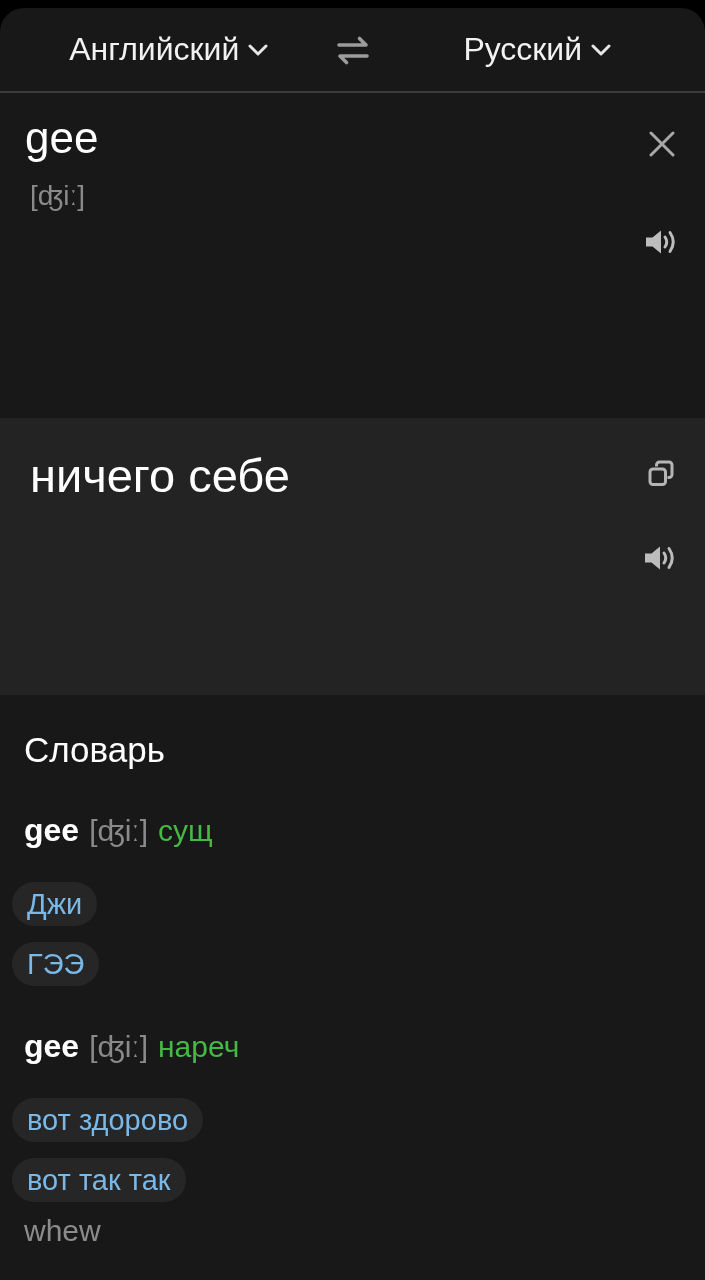 This screenshot has width=705, height=1280. What do you see at coordinates (185, 831) in the screenshot?
I see `part-of-speech-label: сущ` at bounding box center [185, 831].